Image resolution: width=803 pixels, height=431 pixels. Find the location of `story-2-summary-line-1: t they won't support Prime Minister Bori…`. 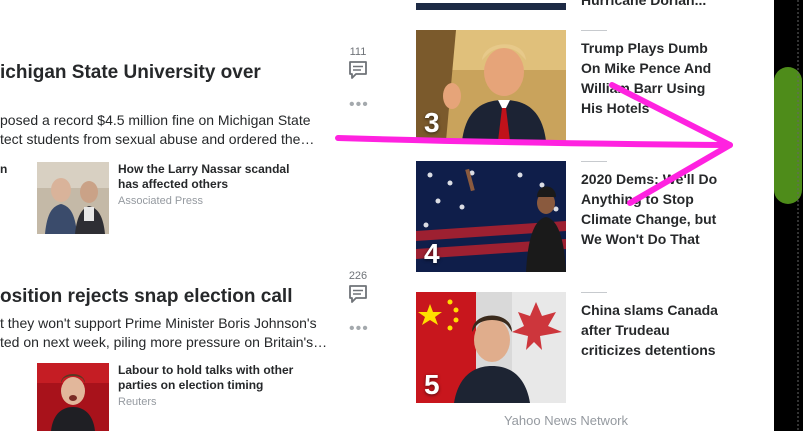

story-2-summary-line-1: t they won't support Prime Minister Bori… is located at coordinates (158, 323).